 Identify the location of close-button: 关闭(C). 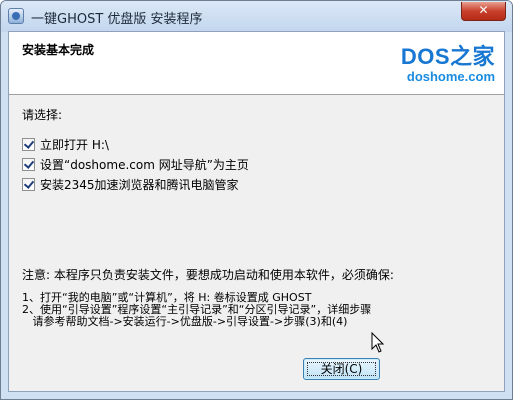
(341, 369).